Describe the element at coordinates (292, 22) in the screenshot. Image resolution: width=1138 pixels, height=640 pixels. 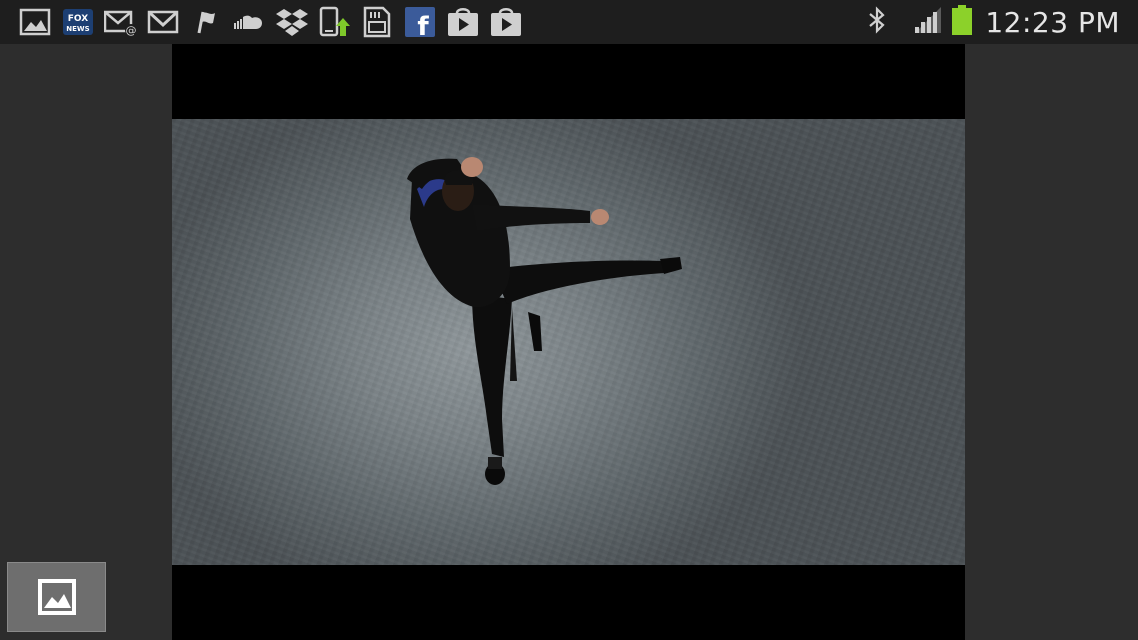
I see `dropbox-icon` at that location.